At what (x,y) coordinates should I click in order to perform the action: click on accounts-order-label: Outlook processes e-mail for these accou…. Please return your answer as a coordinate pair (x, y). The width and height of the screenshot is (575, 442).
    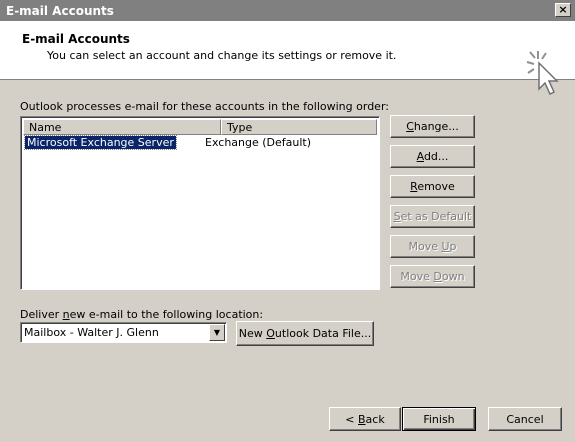
    Looking at the image, I should click on (204, 106).